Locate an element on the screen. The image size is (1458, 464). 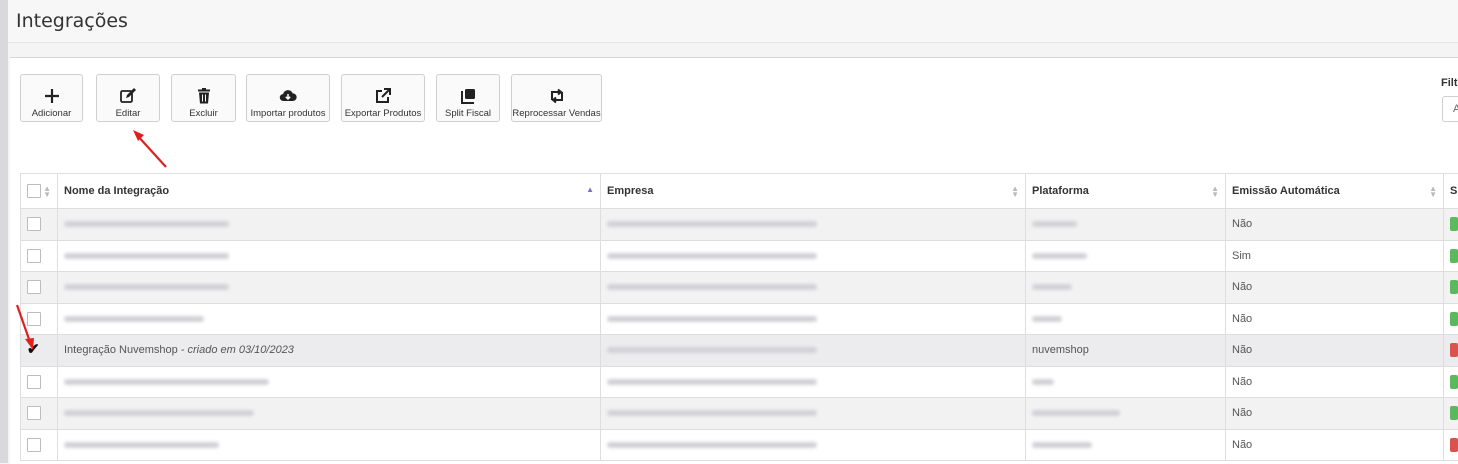
filter-label: Filt is located at coordinates (1449, 83).